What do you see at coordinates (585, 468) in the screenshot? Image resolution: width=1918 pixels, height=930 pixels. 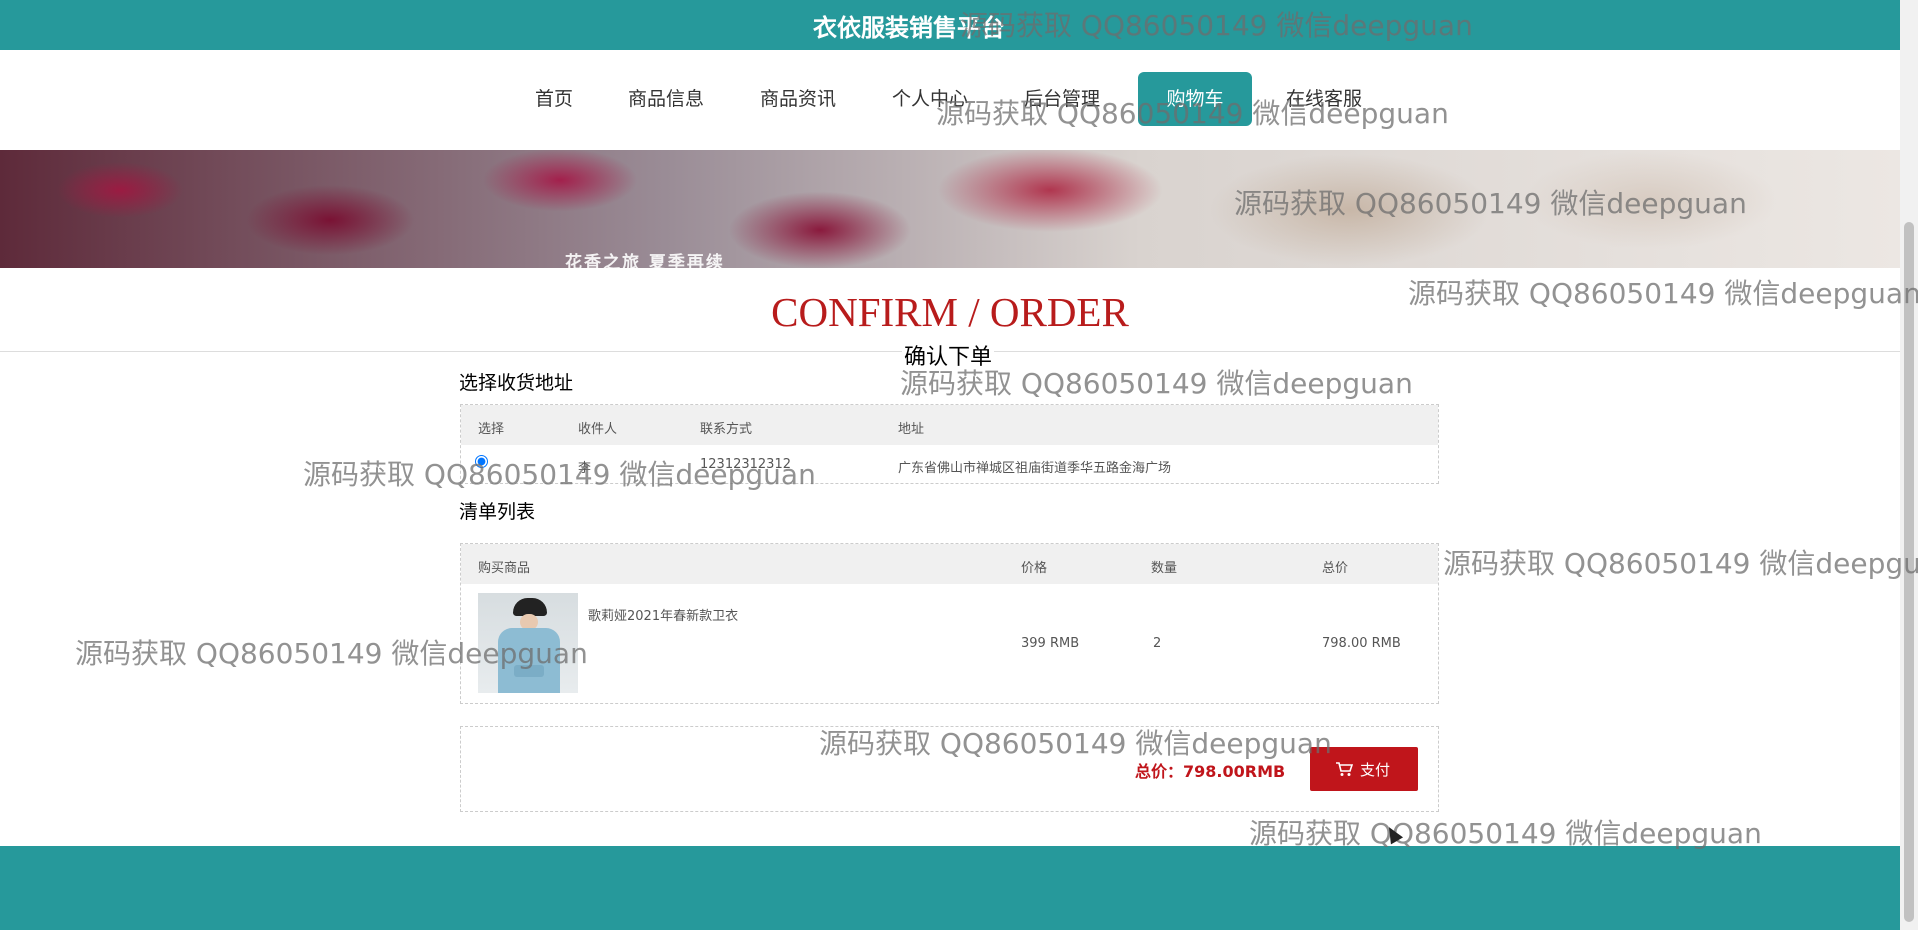 I see `recipient-name: 李` at bounding box center [585, 468].